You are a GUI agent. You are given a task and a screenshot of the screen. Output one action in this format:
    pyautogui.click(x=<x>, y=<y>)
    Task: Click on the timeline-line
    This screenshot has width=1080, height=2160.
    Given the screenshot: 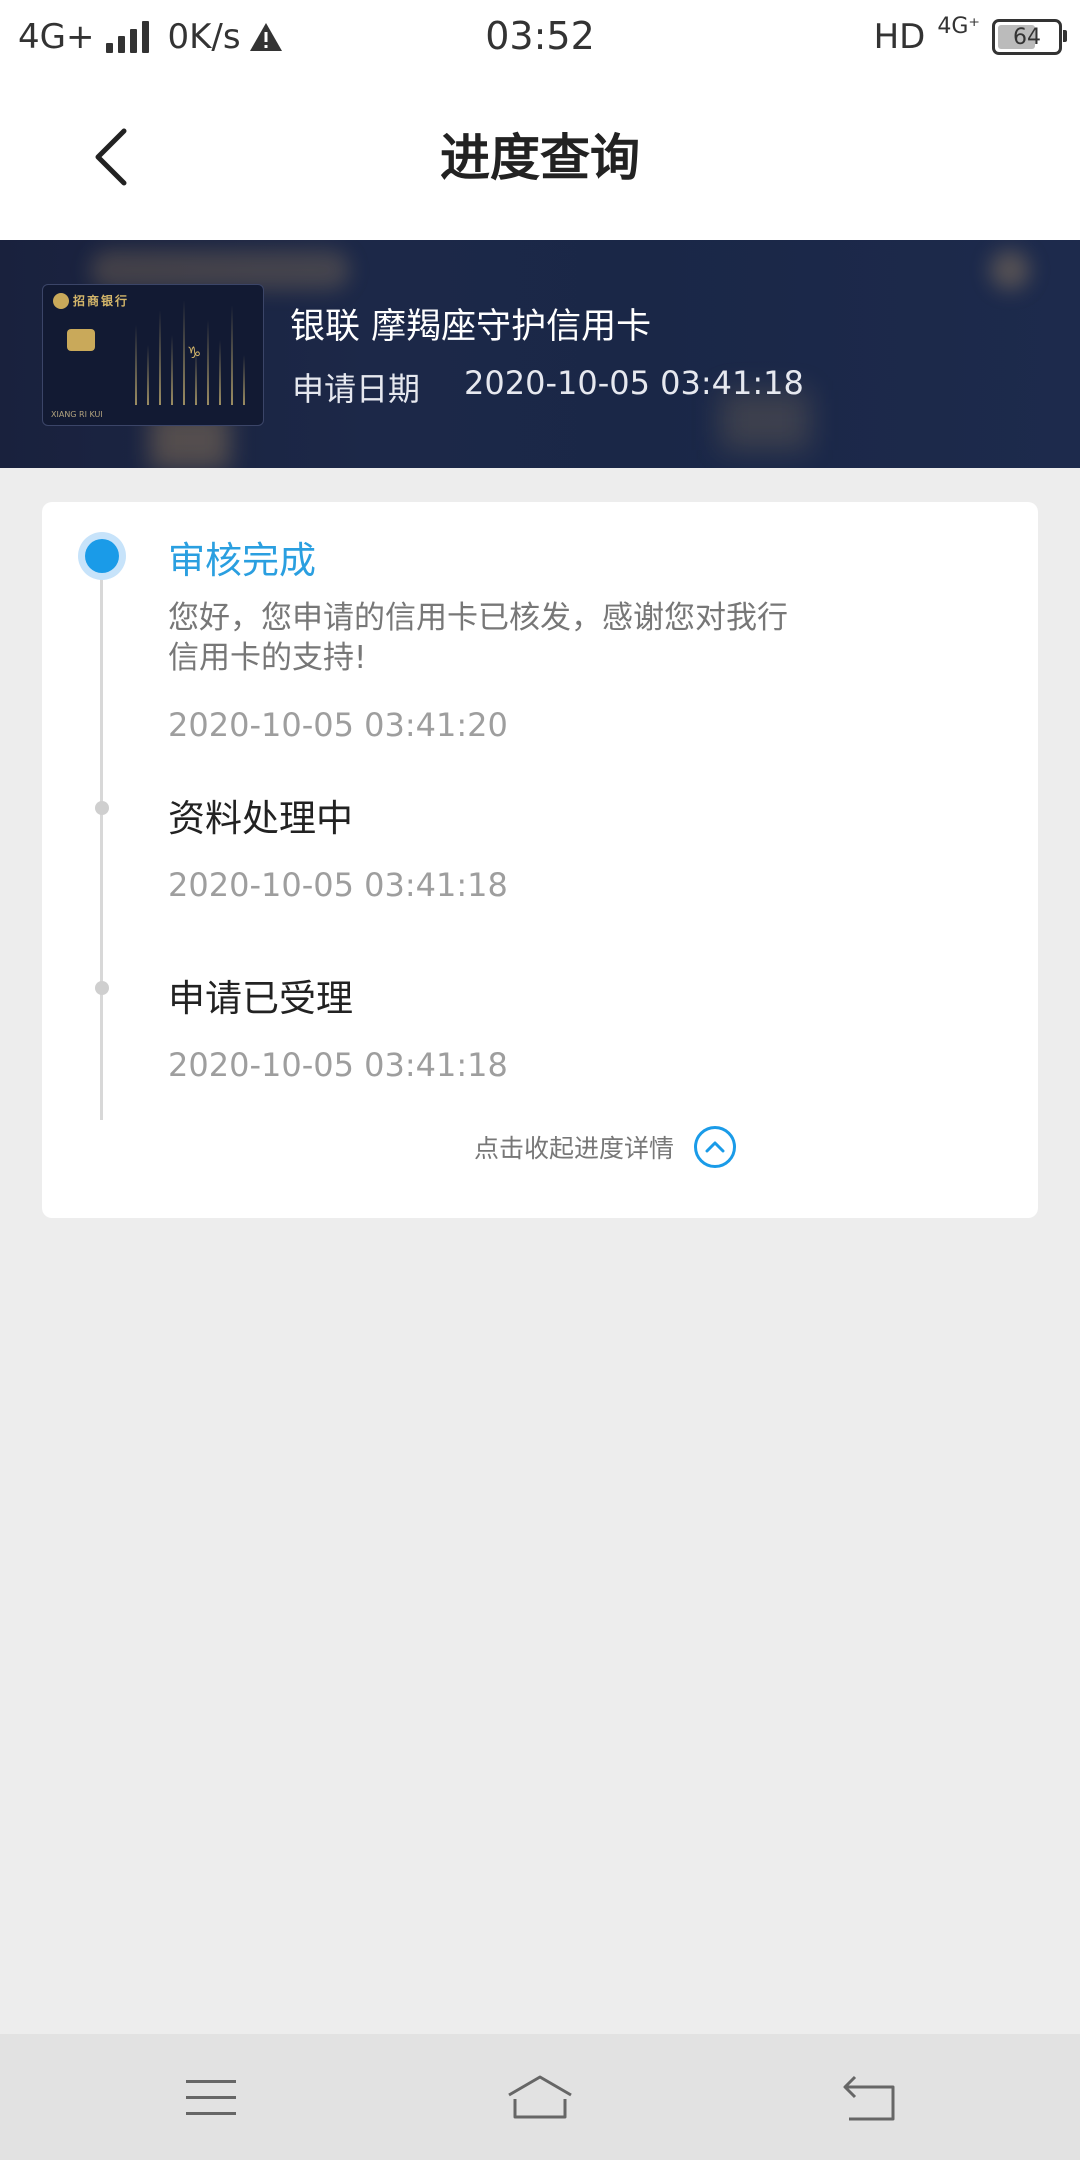 What is the action you would take?
    pyautogui.click(x=101, y=839)
    